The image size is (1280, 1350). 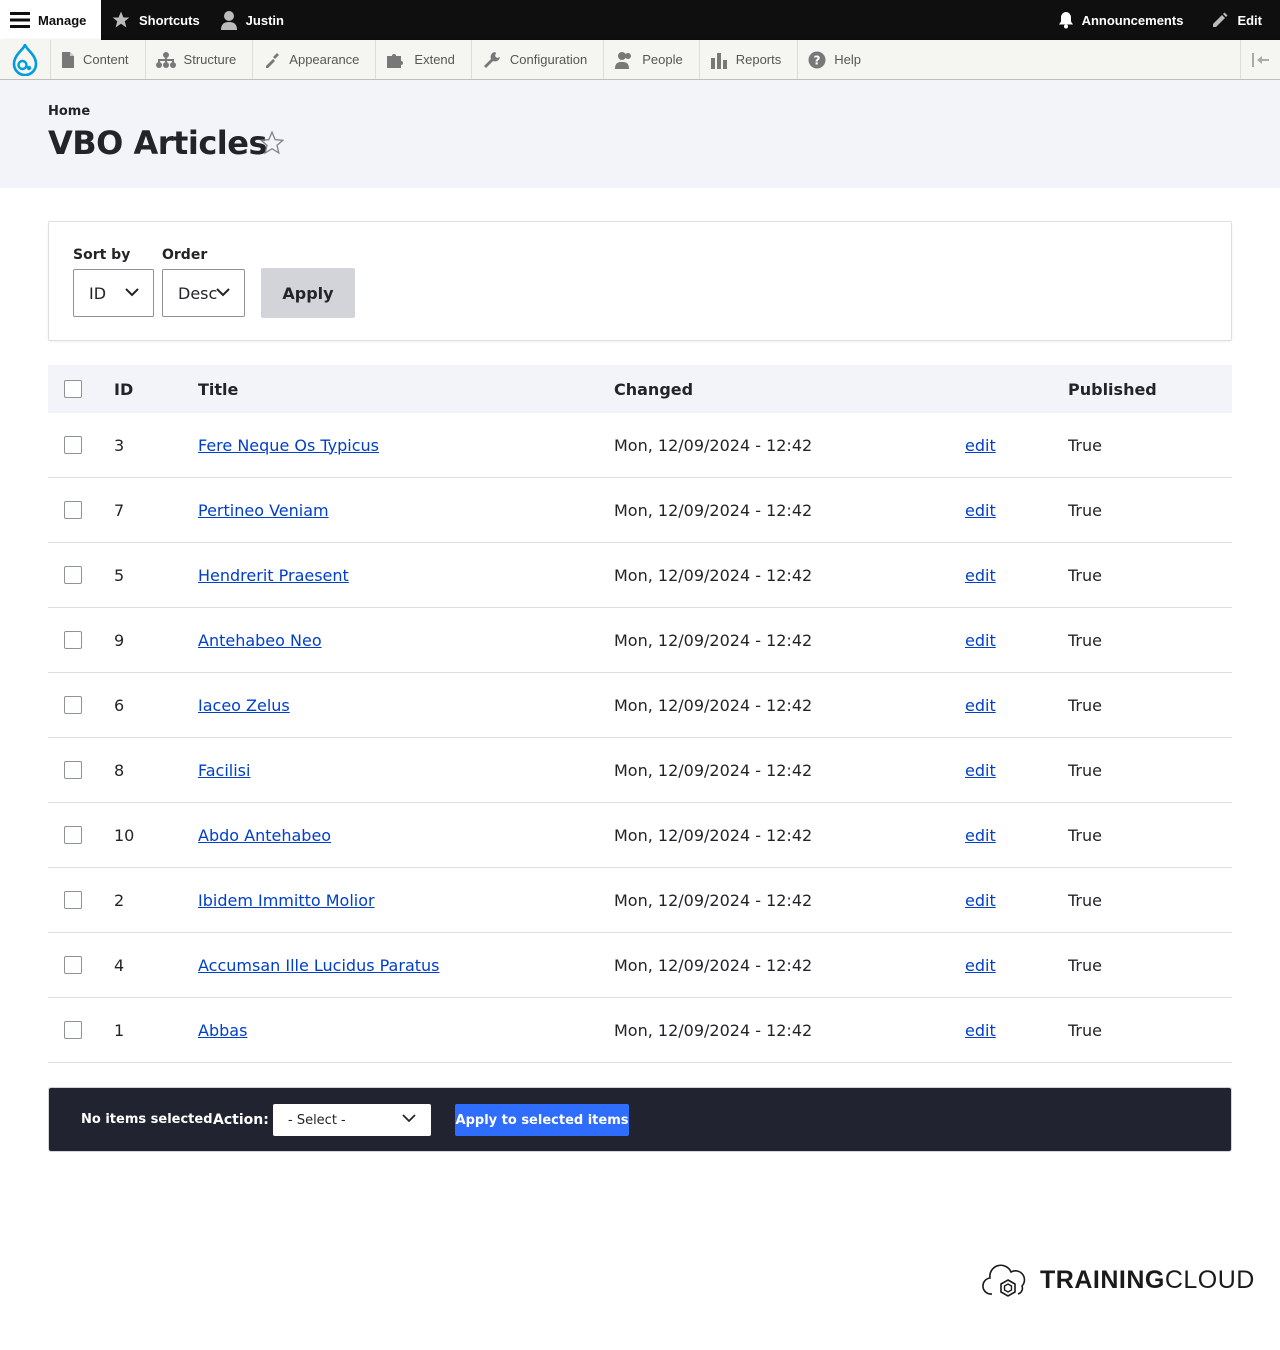 What do you see at coordinates (119, 965) in the screenshot?
I see `row-id: 4` at bounding box center [119, 965].